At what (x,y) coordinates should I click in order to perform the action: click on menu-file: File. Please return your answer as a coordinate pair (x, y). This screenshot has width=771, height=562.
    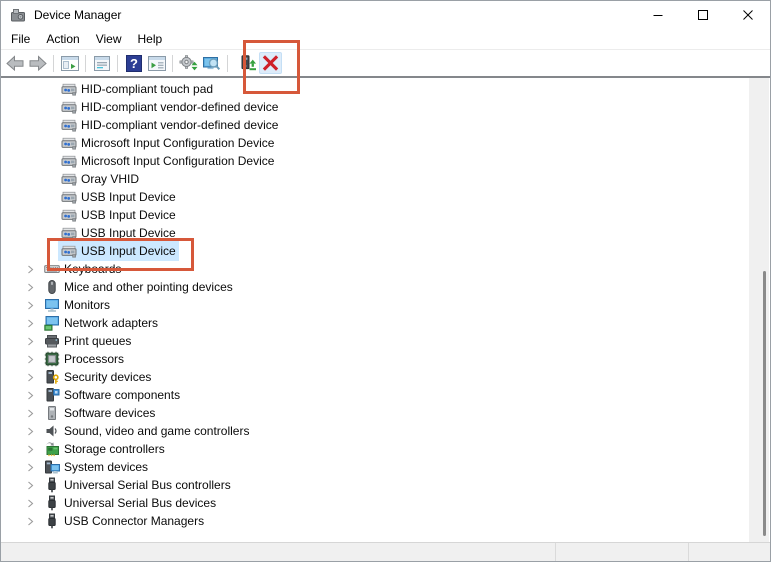
    Looking at the image, I should click on (20, 39).